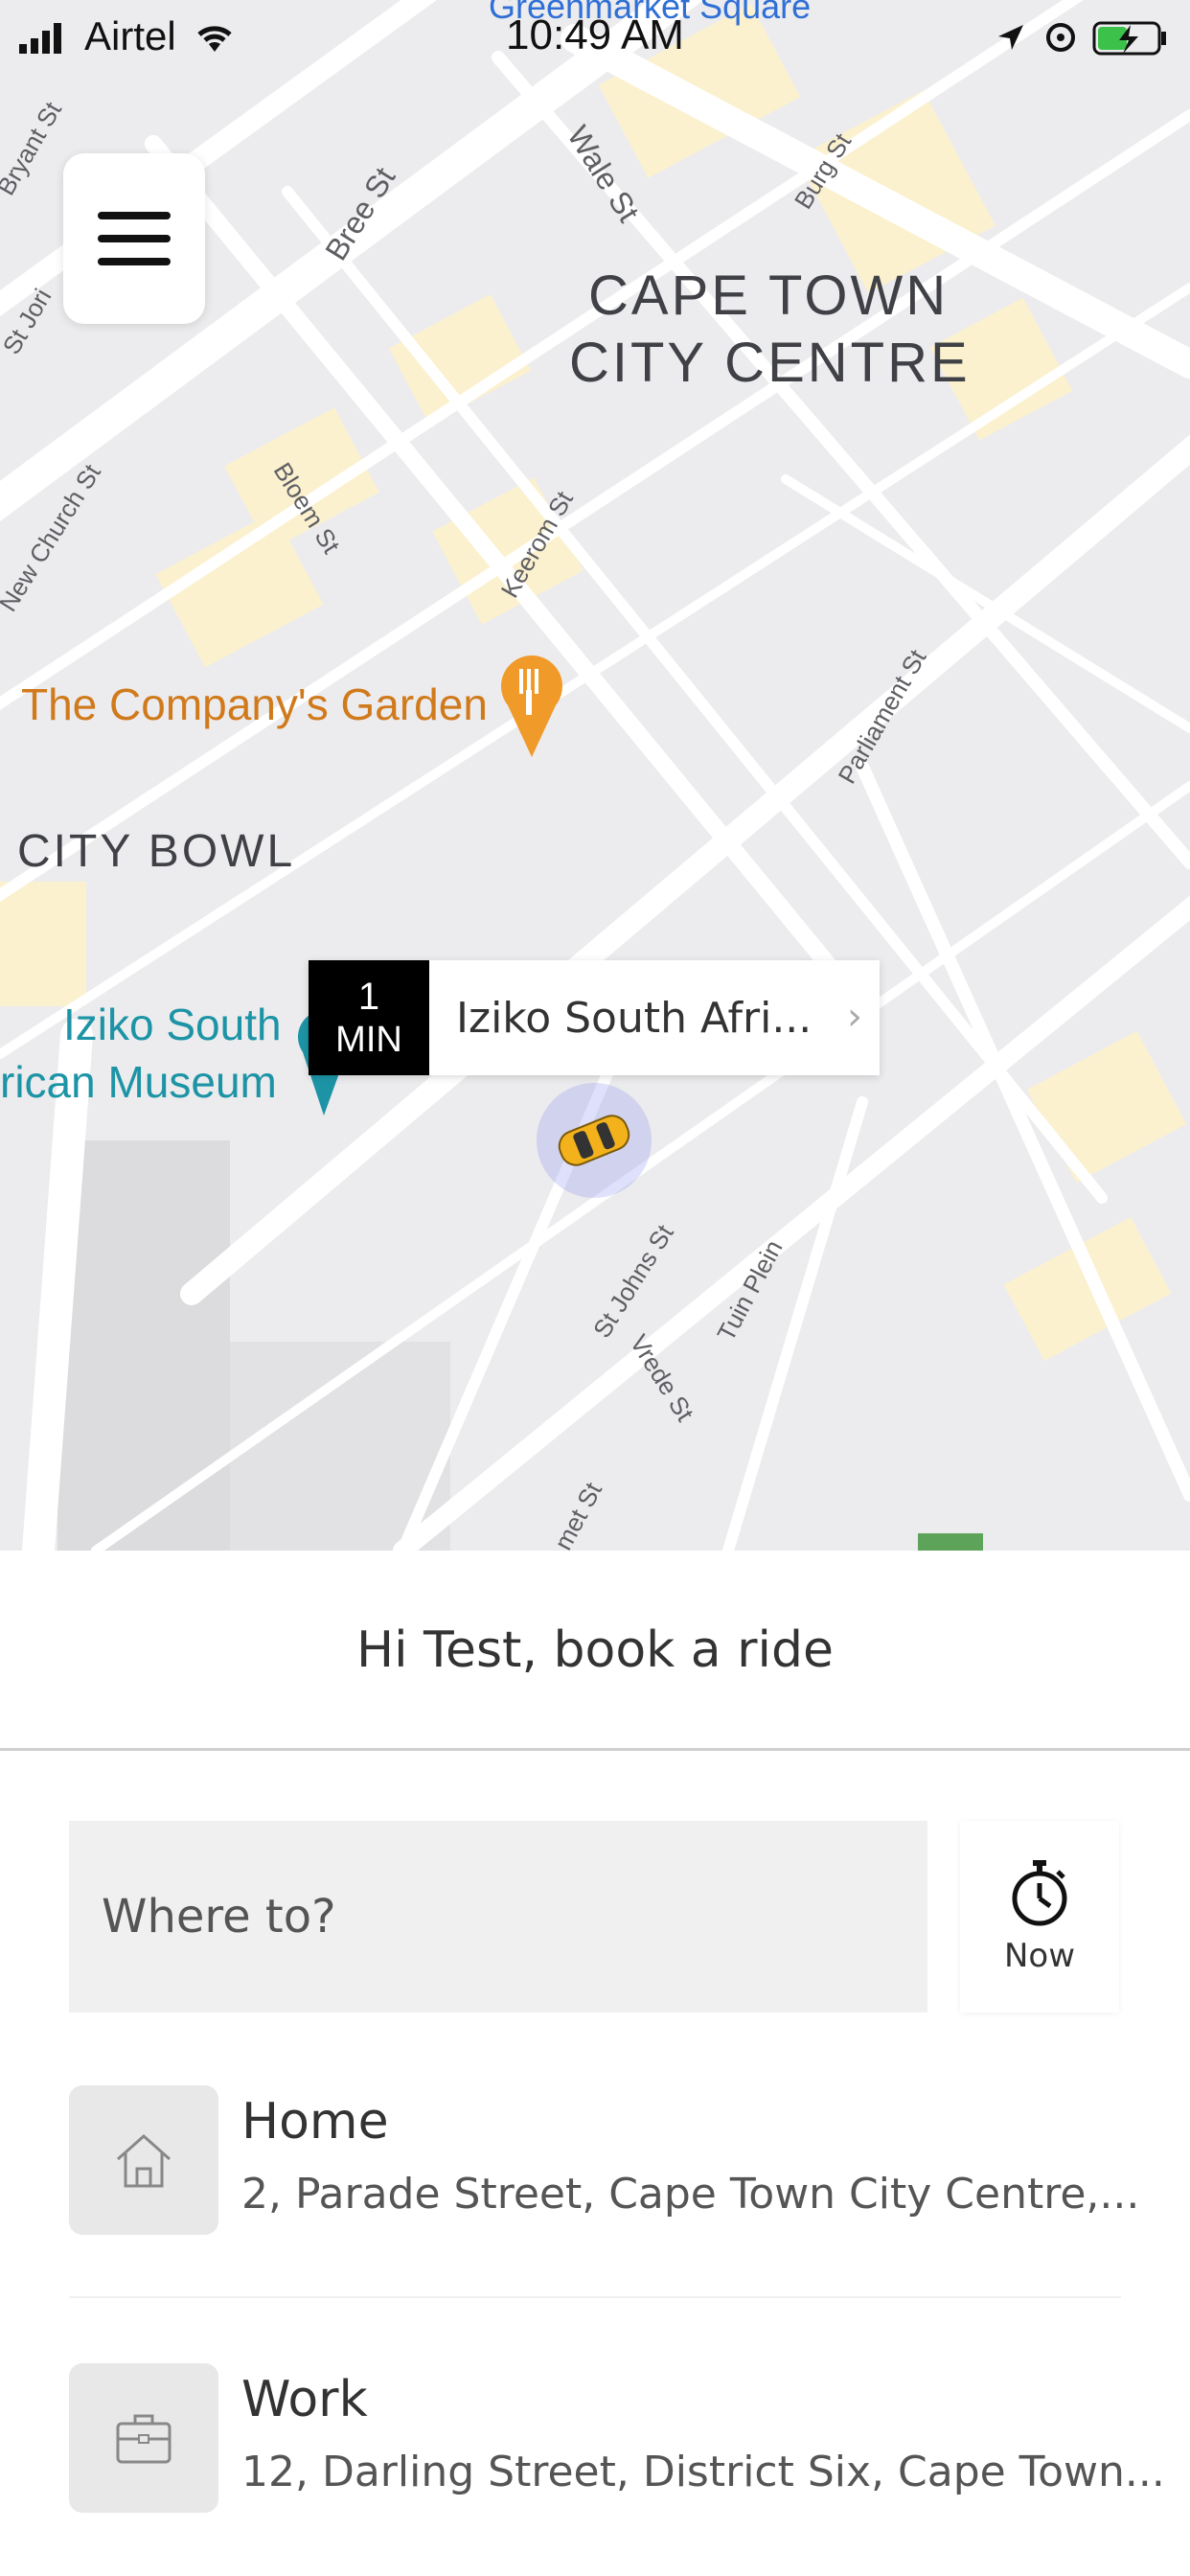 This screenshot has height=2576, width=1190. I want to click on alarm-lock-icon, so click(1061, 37).